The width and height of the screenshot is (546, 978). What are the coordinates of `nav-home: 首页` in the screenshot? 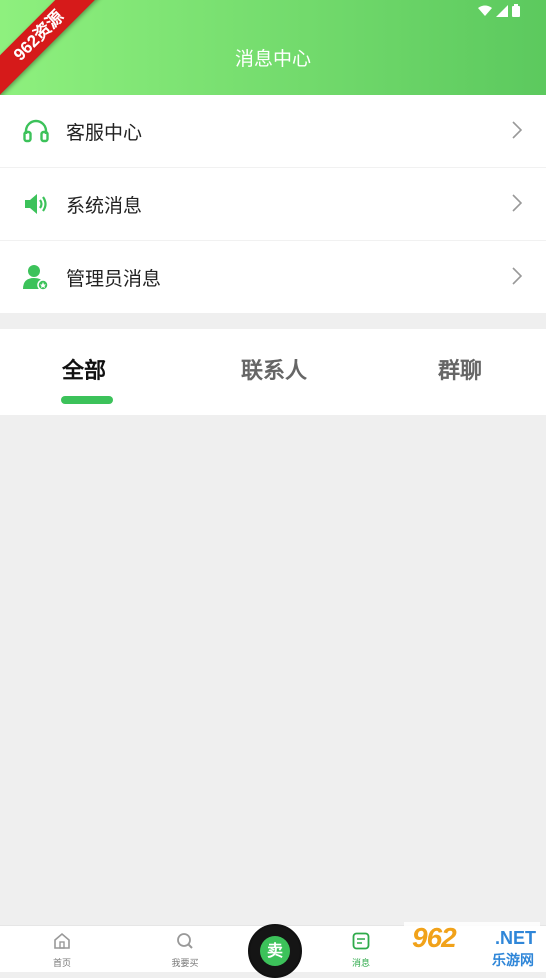 It's located at (62, 950).